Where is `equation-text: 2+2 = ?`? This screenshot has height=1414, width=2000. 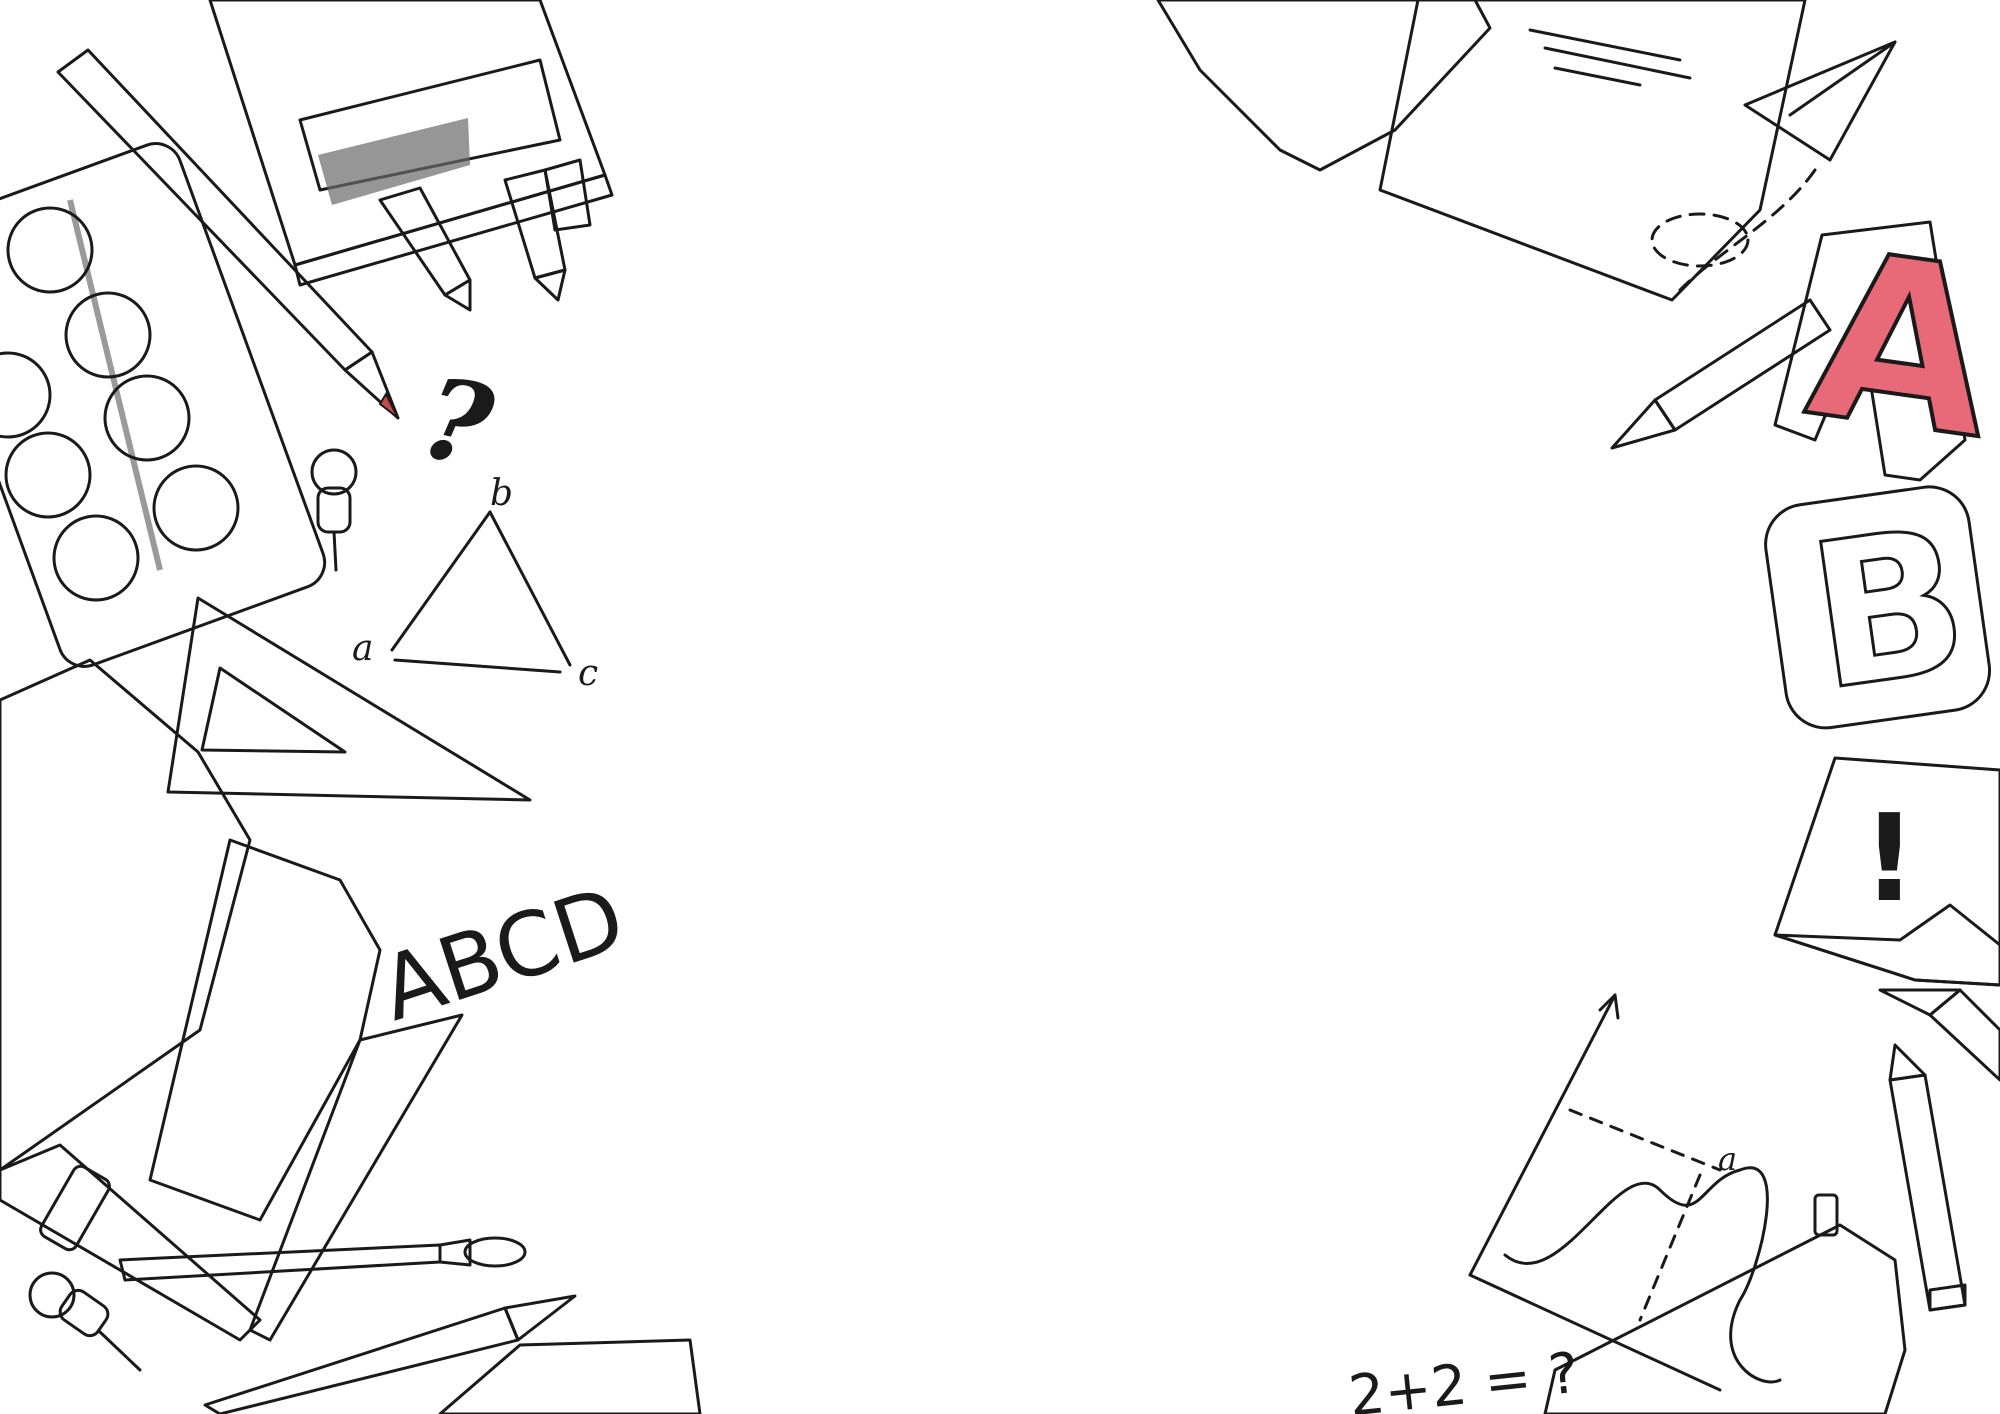 equation-text: 2+2 = ? is located at coordinates (1464, 1377).